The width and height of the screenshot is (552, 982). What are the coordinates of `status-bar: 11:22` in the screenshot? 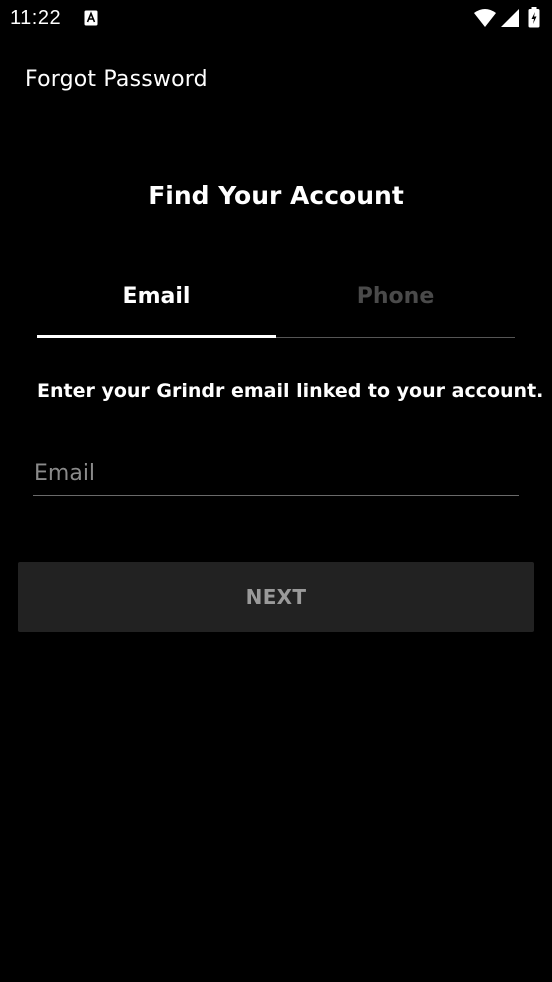 It's located at (276, 19).